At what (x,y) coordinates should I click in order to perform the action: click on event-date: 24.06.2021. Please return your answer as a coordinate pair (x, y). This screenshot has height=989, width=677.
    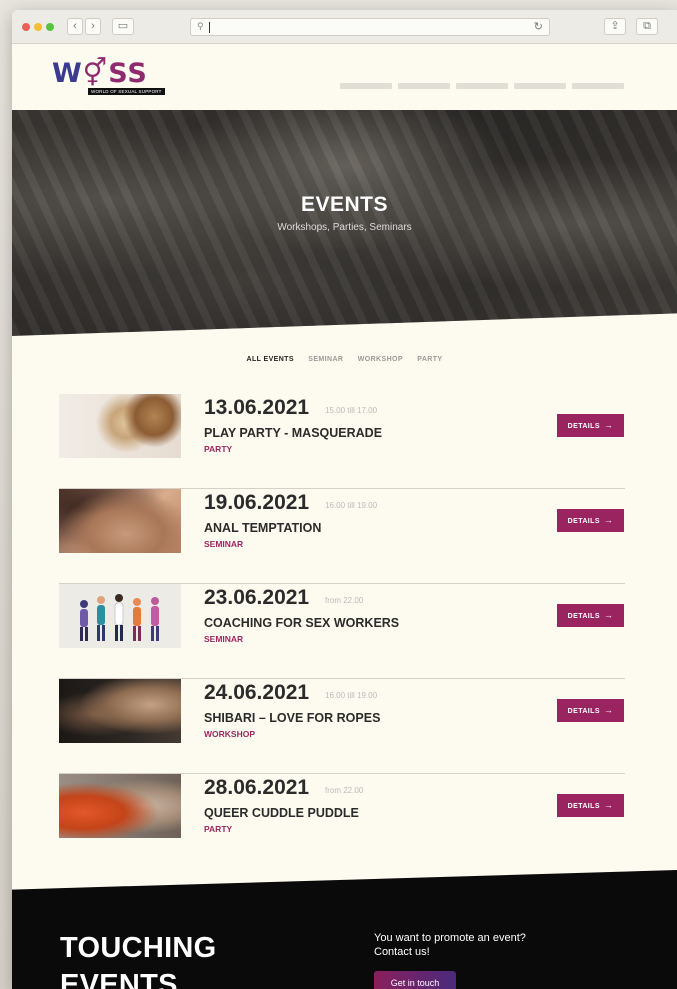
    Looking at the image, I should click on (257, 692).